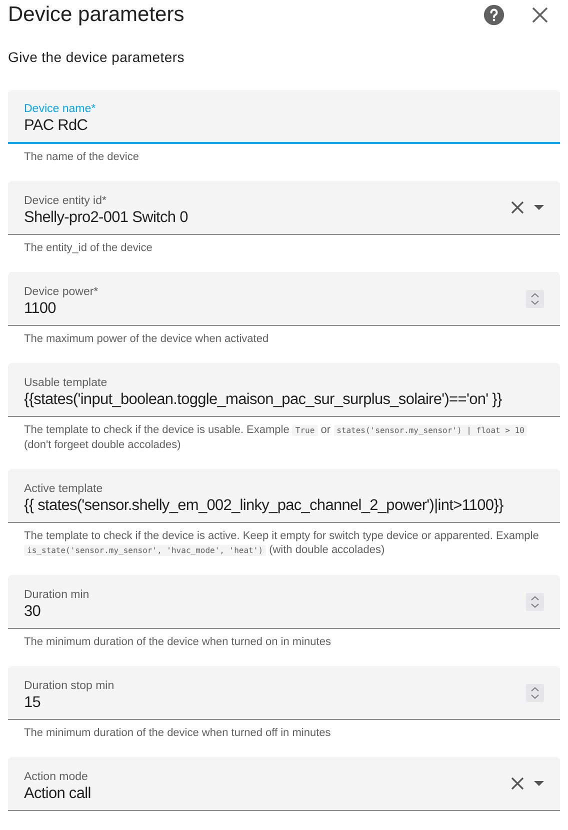 The height and width of the screenshot is (830, 568). I want to click on field-value: Action call, so click(58, 794).